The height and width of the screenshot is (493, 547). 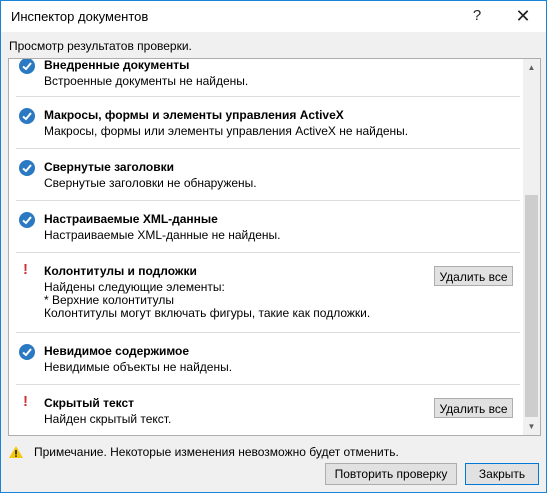 What do you see at coordinates (89, 403) in the screenshot?
I see `result-title: Скрытый текст` at bounding box center [89, 403].